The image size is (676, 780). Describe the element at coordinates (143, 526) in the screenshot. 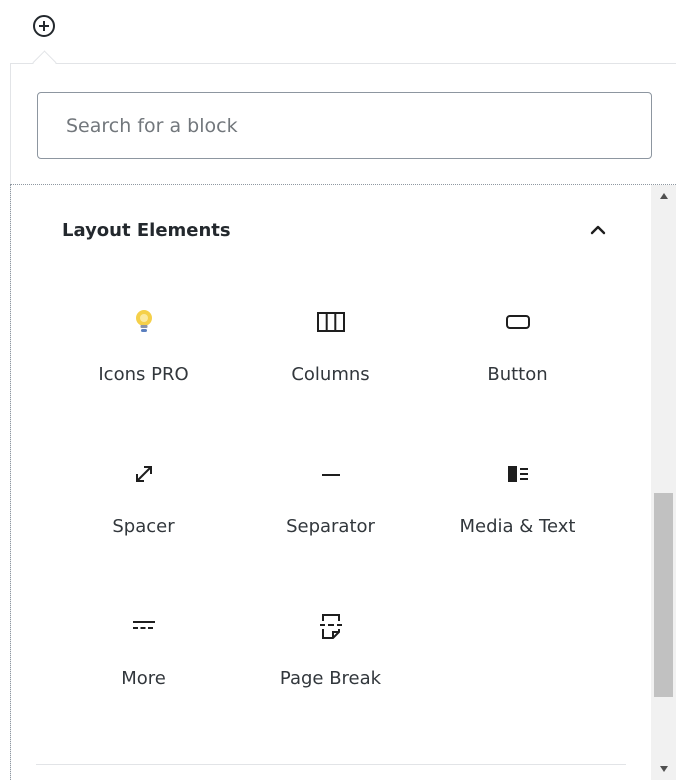

I see `block-item-label: Spacer` at that location.